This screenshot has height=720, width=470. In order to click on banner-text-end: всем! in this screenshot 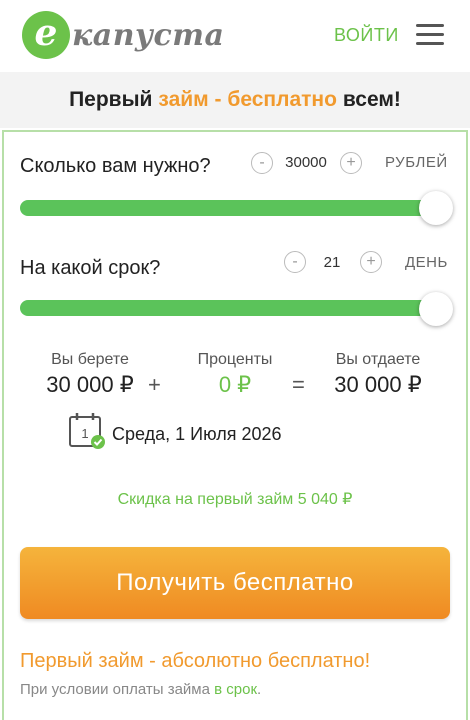, I will do `click(371, 99)`.